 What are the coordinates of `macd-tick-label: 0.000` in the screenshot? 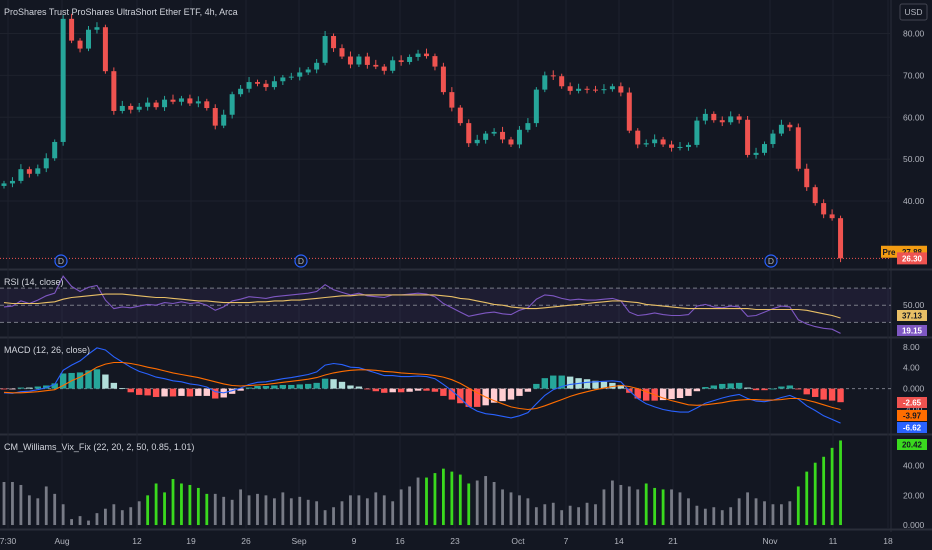 It's located at (914, 389).